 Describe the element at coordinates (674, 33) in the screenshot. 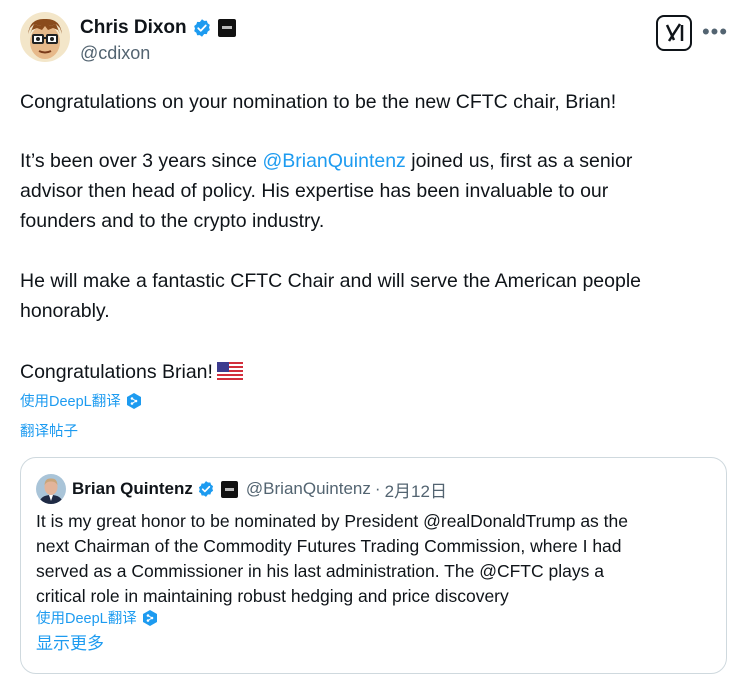

I see `grok-icon` at that location.